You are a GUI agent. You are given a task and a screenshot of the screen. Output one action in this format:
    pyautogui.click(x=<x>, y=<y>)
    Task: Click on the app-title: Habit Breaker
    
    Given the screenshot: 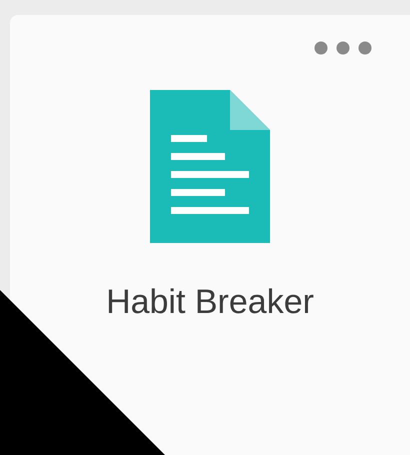 What is the action you would take?
    pyautogui.click(x=210, y=302)
    